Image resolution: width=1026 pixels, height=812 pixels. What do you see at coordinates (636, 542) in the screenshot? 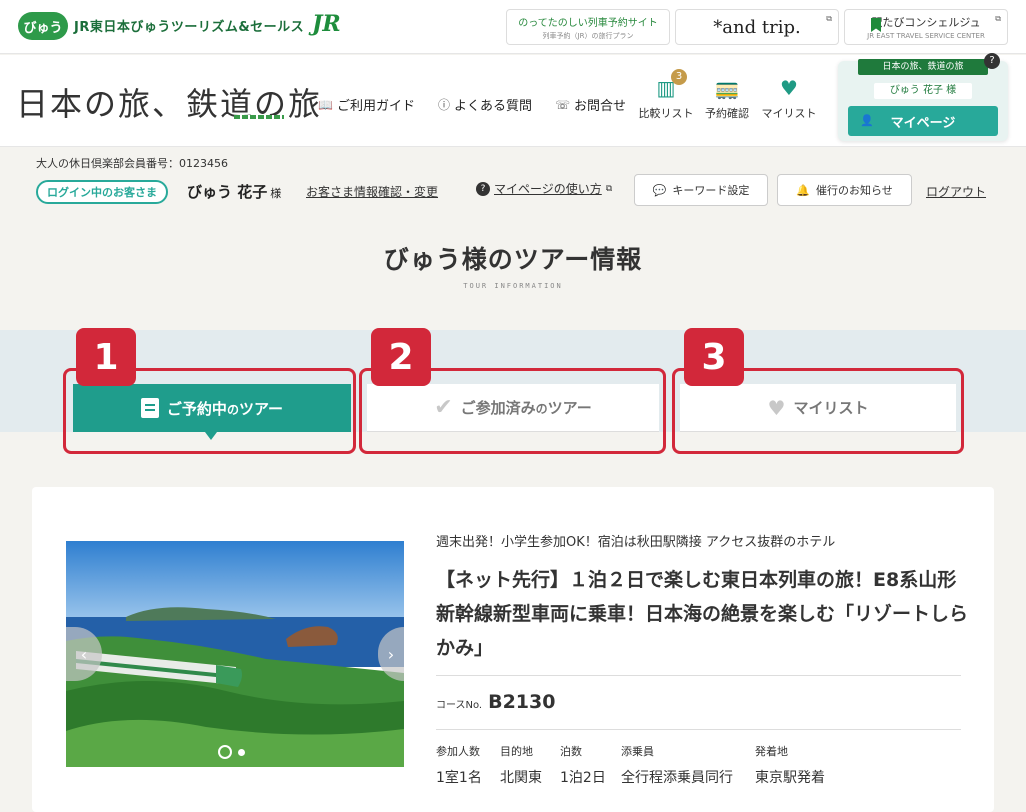
I see `tour-catchphrase: 週末出発！小学生参加OK！宿泊は秋田駅隣接 アクセス抜群のホテル` at bounding box center [636, 542].